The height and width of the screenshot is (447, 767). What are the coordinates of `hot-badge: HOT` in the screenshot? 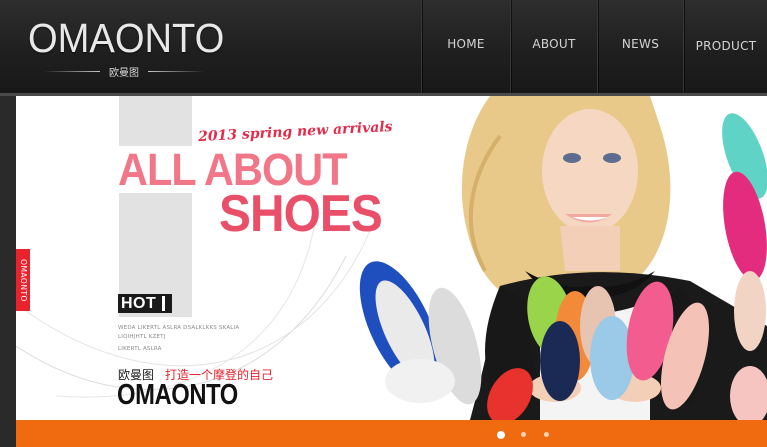 It's located at (145, 303).